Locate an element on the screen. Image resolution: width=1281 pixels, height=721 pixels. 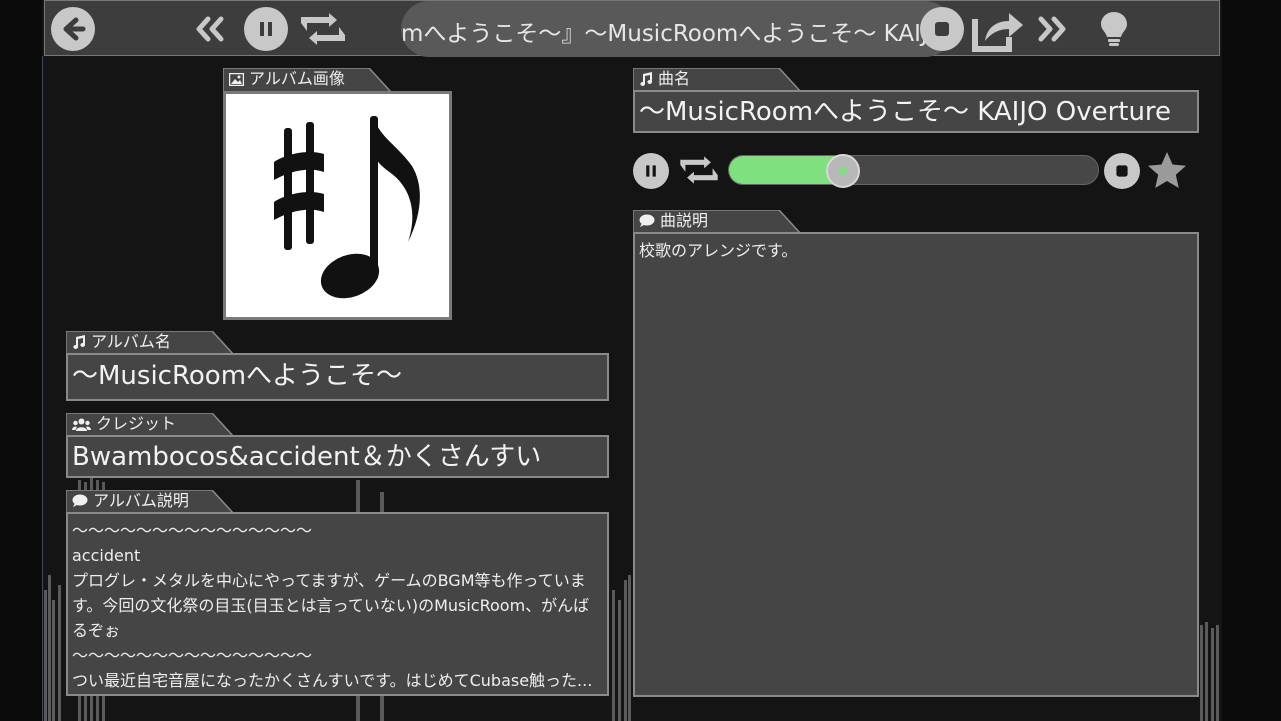
lightbulb-icon is located at coordinates (1114, 29).